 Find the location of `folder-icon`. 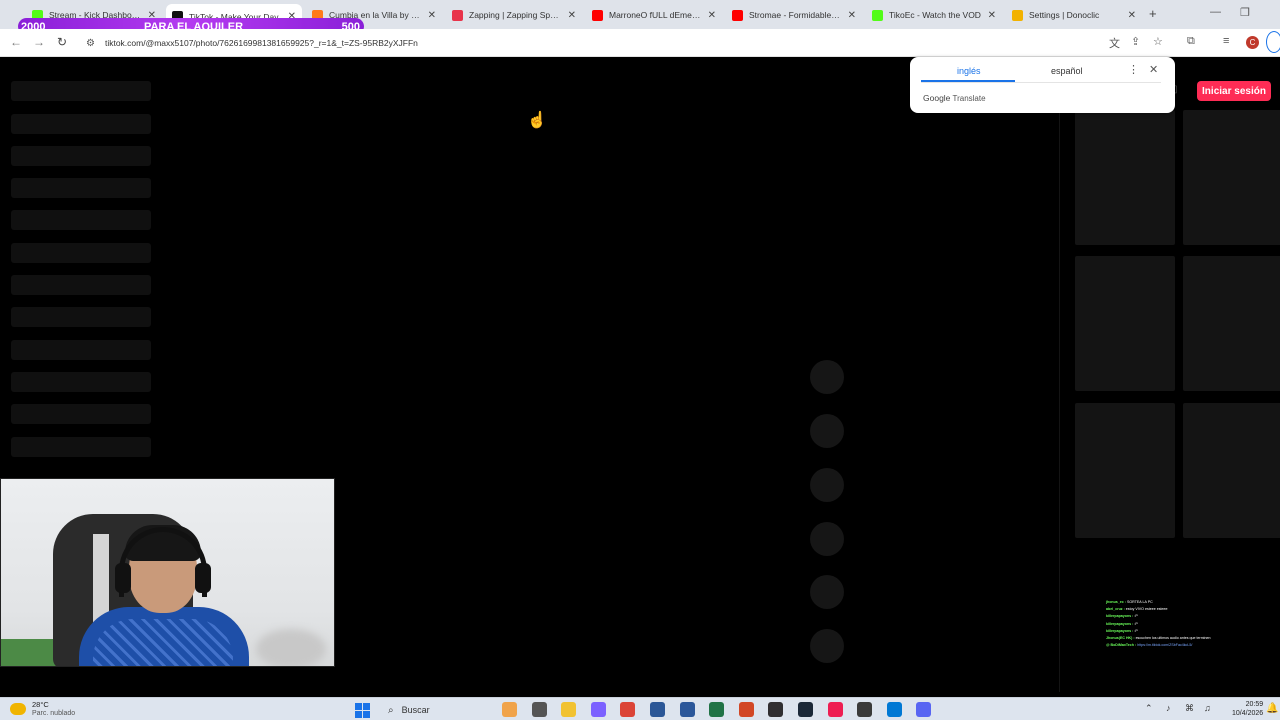

folder-icon is located at coordinates (569, 709).